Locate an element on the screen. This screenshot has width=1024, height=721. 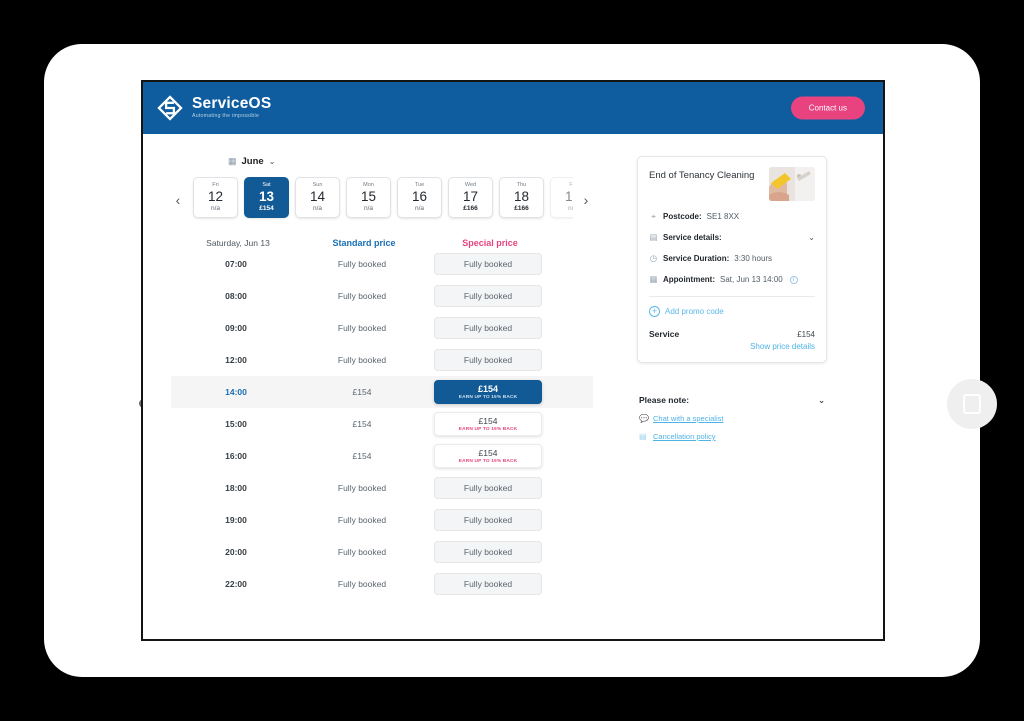
servicesos-logo-icon is located at coordinates (170, 108).